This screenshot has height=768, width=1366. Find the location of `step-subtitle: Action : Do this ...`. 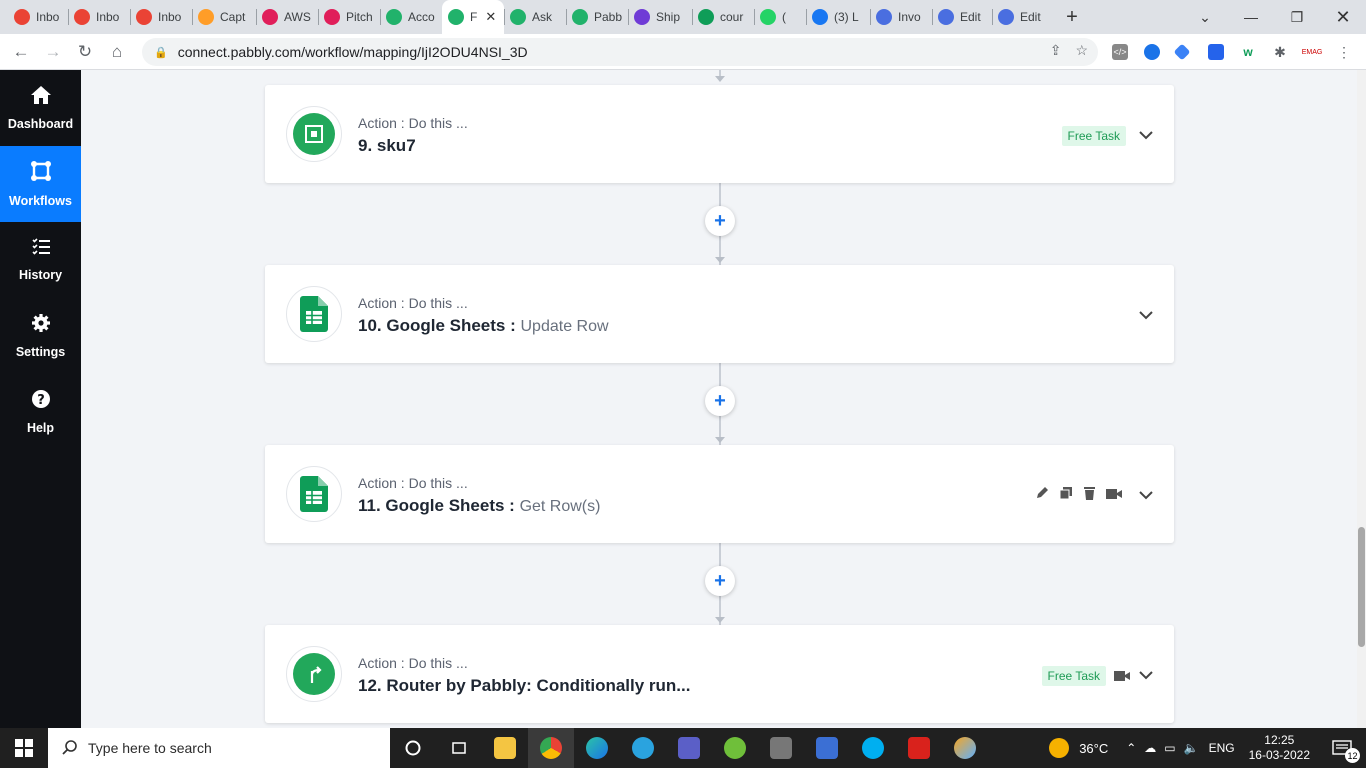

step-subtitle: Action : Do this ... is located at coordinates (413, 663).